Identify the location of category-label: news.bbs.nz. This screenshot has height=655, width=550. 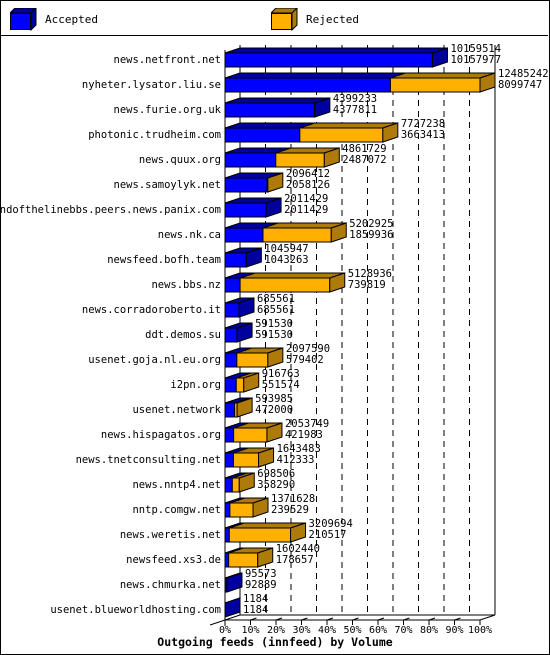
(186, 285).